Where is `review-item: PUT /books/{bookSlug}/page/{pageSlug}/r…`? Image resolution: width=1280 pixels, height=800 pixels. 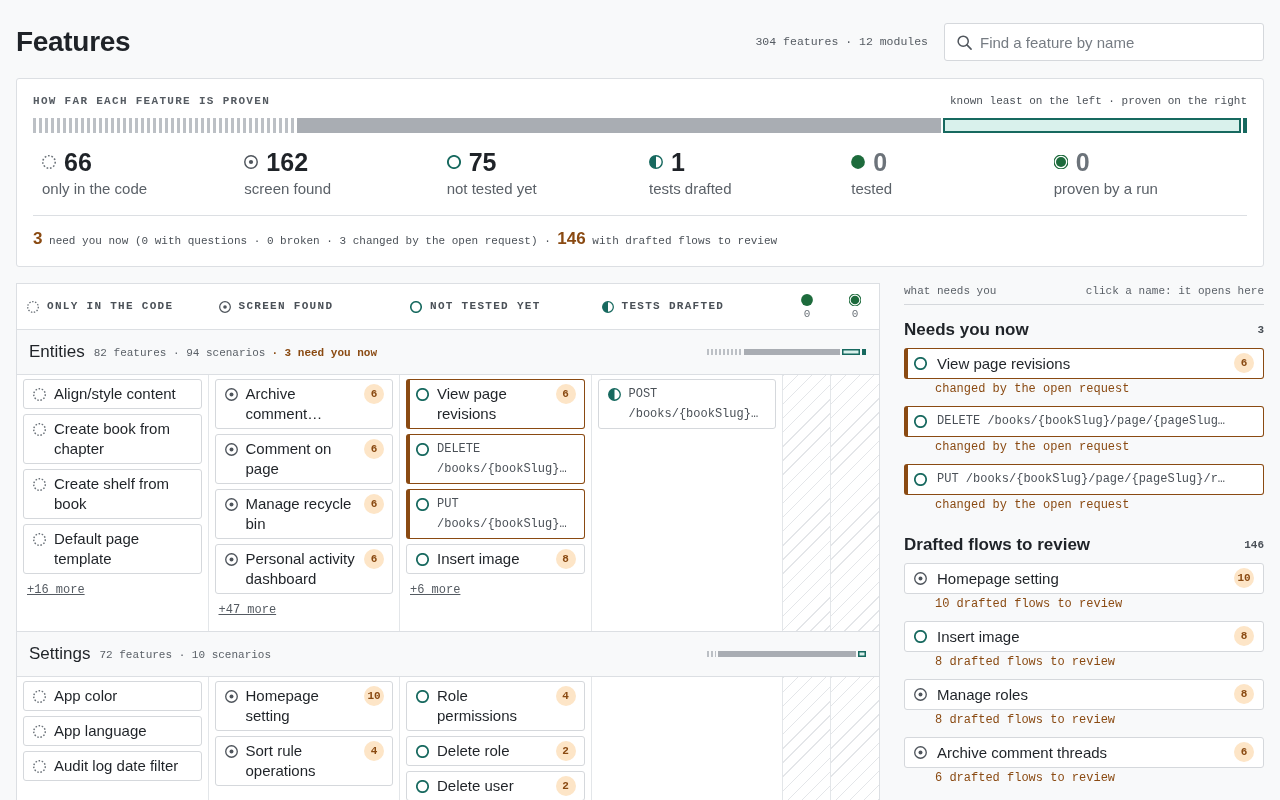
review-item: PUT /books/{bookSlug}/page/{pageSlug}/r… is located at coordinates (1084, 479).